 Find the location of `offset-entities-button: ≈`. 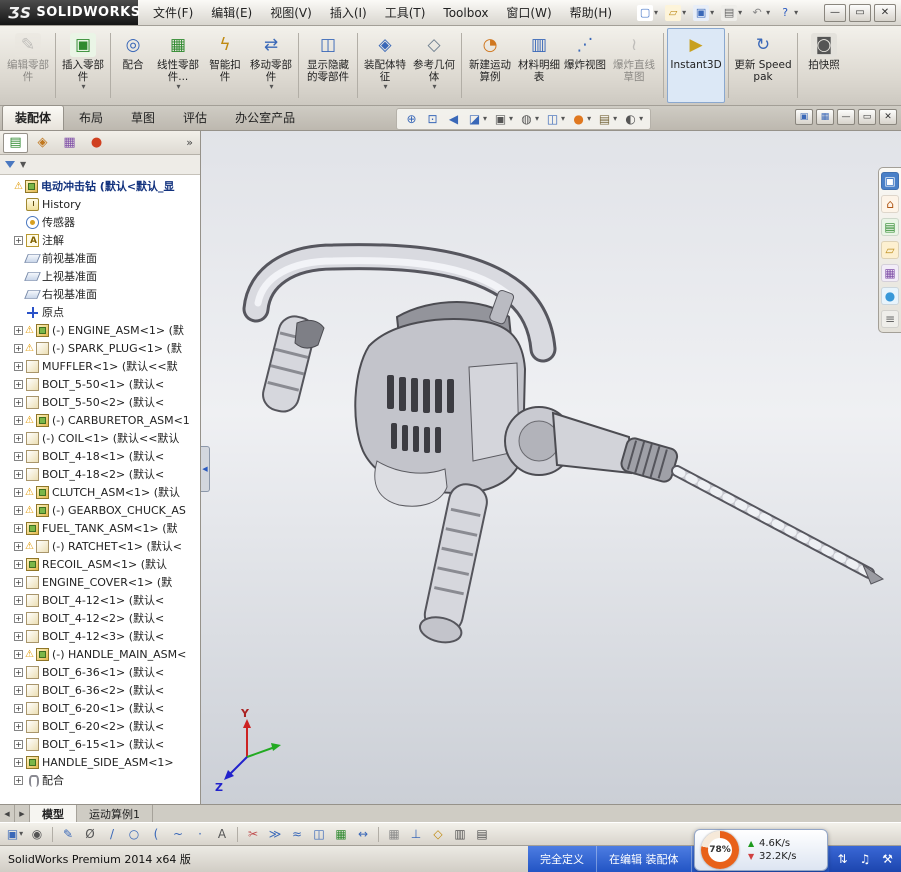

offset-entities-button: ≈ is located at coordinates (297, 834).